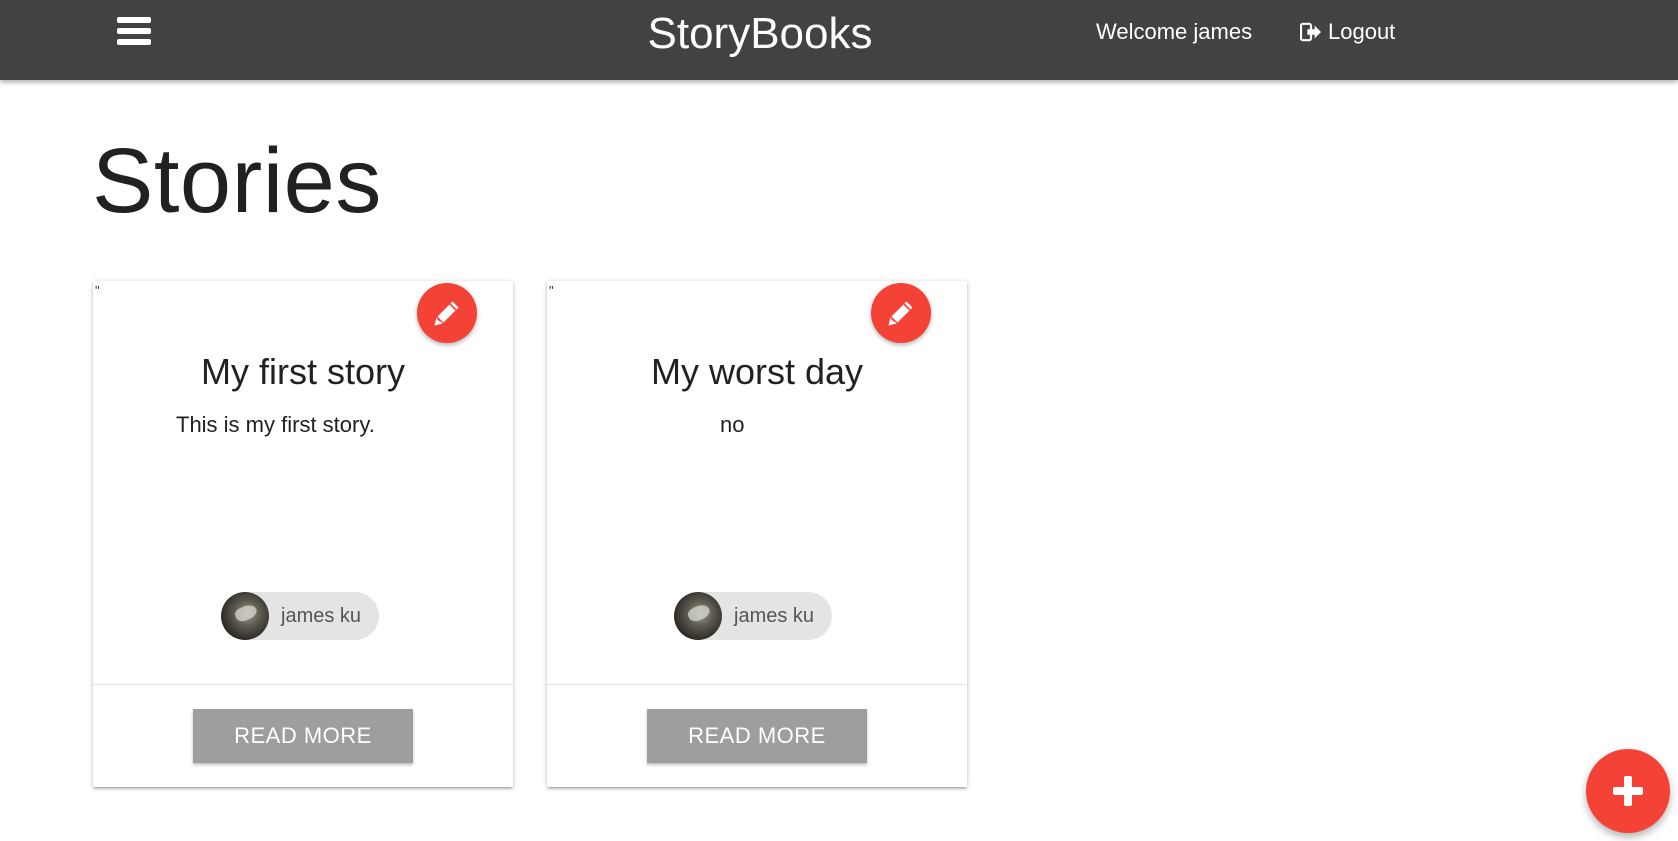 The width and height of the screenshot is (1678, 841). I want to click on logout-link: Logout, so click(1347, 32).